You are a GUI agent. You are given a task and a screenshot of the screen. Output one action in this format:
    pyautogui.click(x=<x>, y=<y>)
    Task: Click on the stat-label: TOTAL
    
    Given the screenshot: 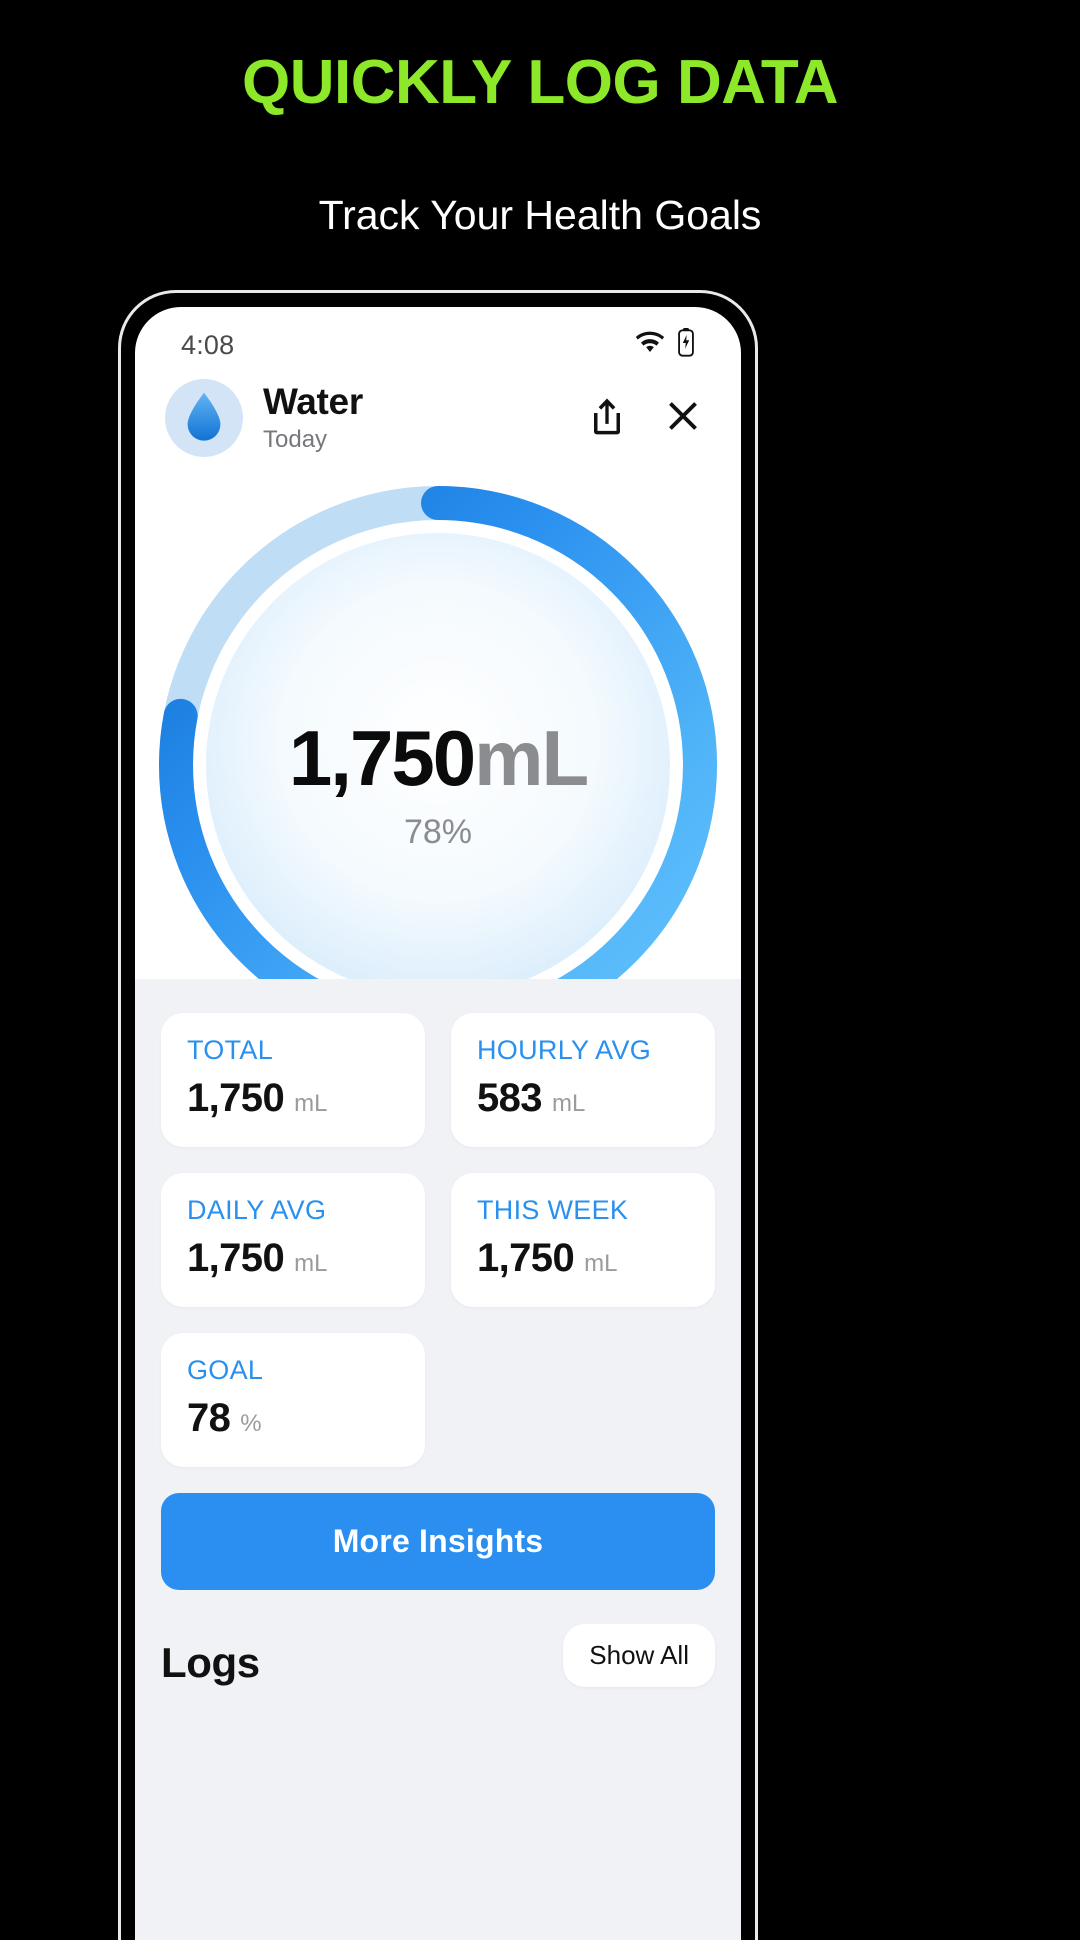 What is the action you would take?
    pyautogui.click(x=293, y=1050)
    